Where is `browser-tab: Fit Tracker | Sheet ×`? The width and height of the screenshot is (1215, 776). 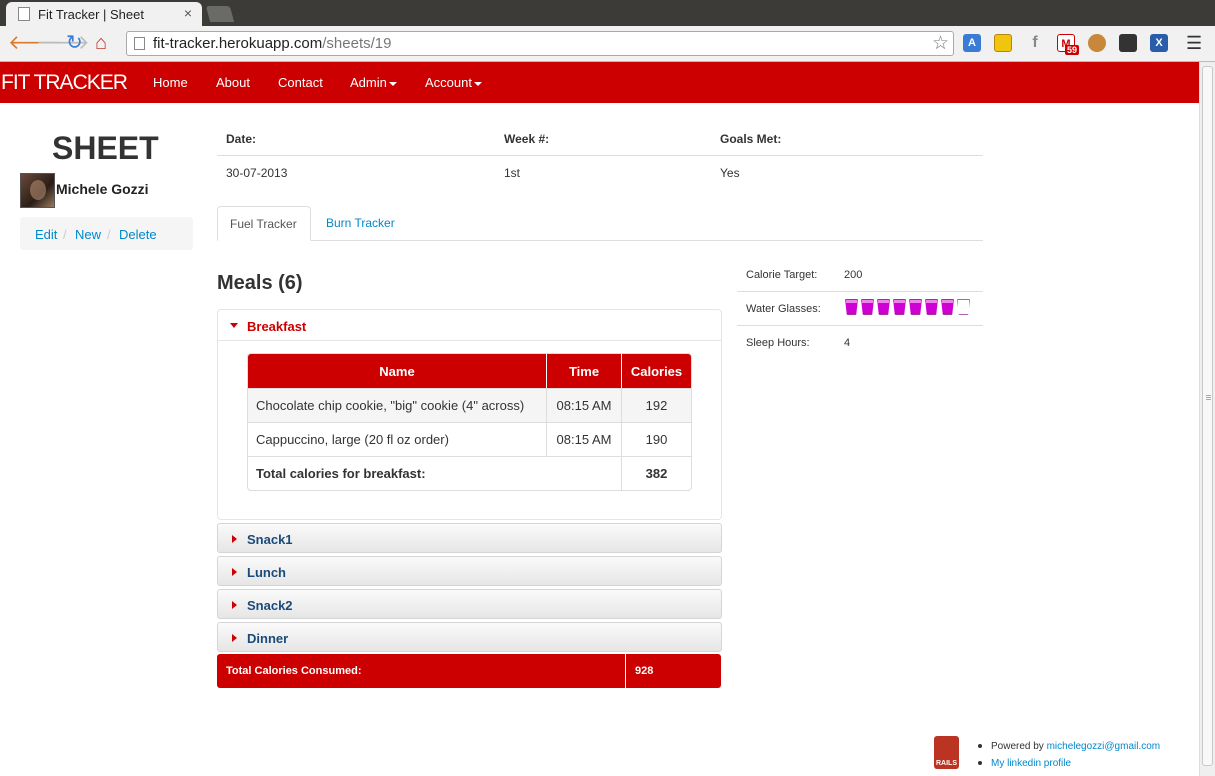 browser-tab: Fit Tracker | Sheet × is located at coordinates (104, 14).